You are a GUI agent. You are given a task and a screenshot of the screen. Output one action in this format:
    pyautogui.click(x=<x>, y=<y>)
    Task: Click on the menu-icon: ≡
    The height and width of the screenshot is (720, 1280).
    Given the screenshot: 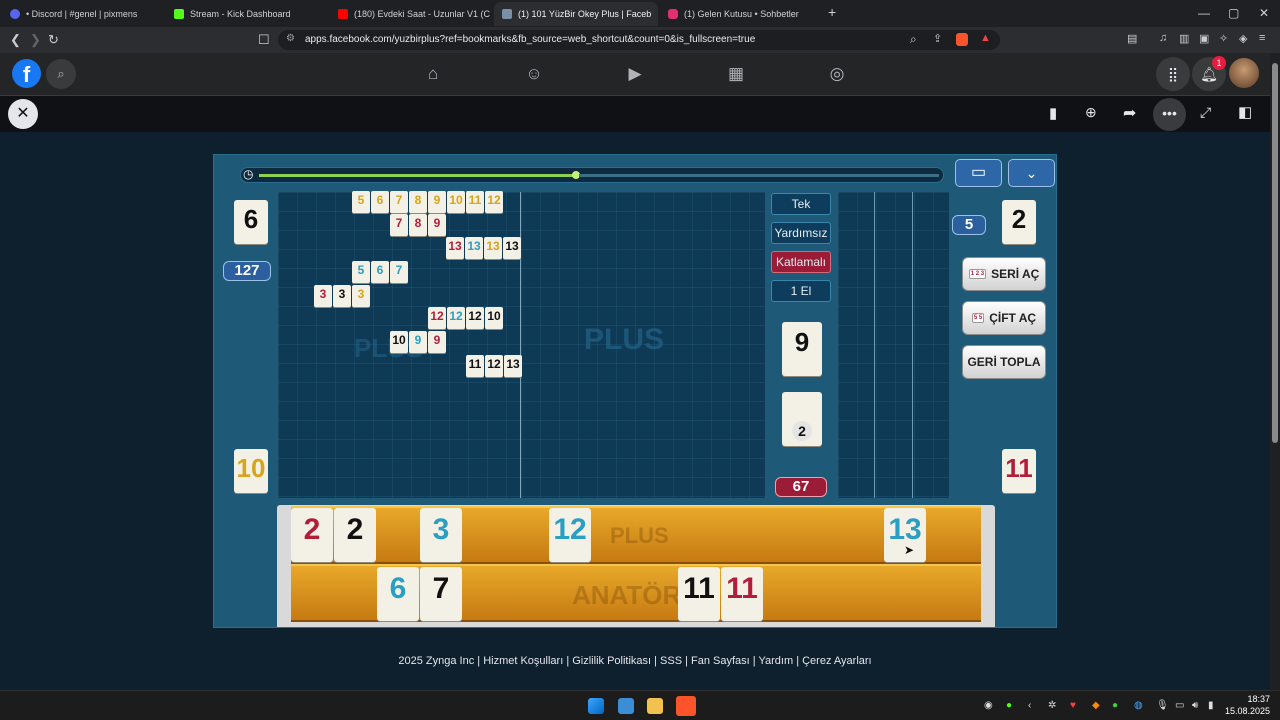 What is the action you would take?
    pyautogui.click(x=1262, y=38)
    